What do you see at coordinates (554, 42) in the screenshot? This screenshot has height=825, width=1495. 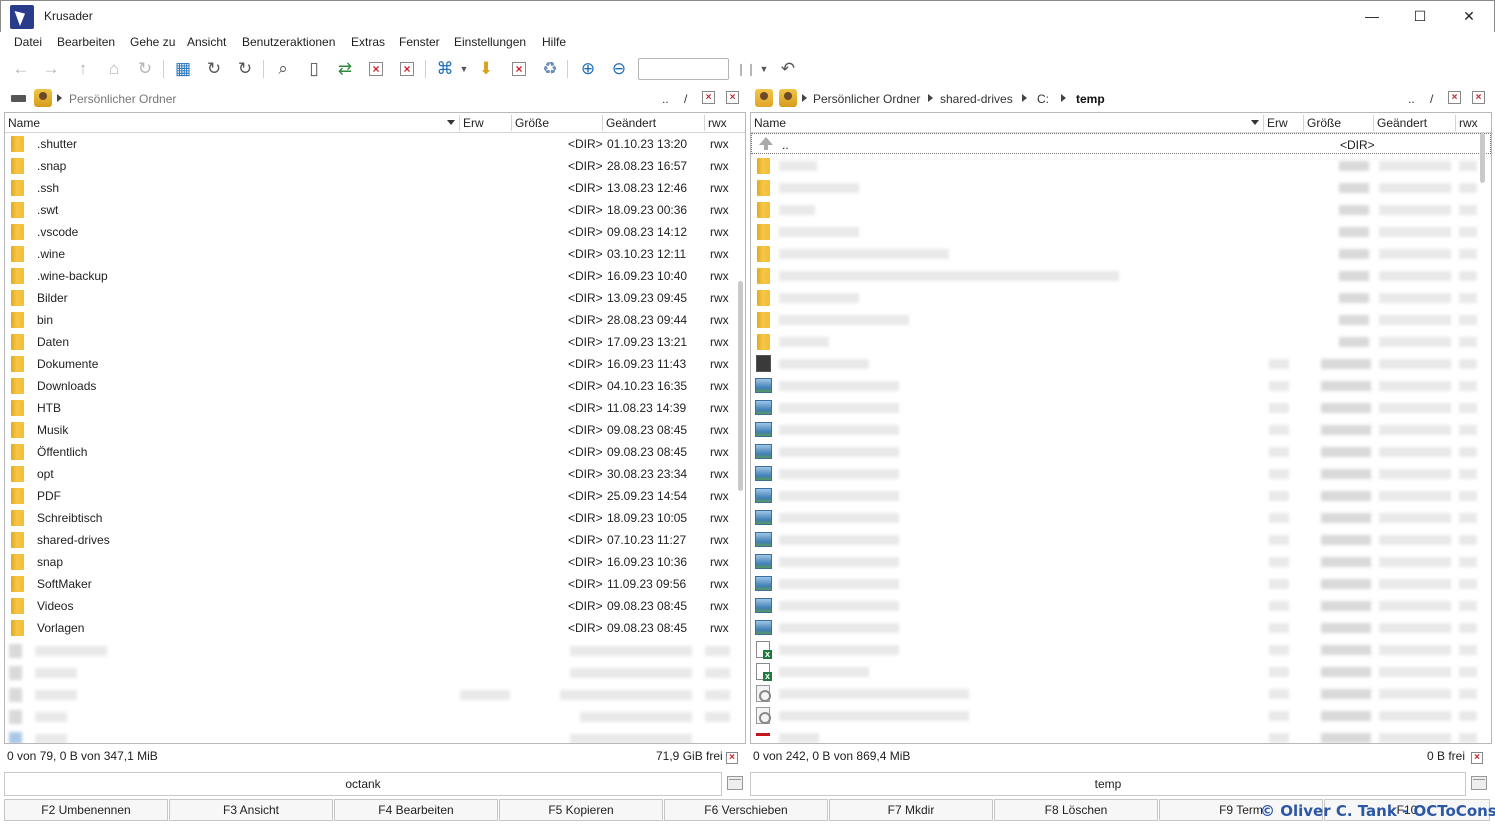 I see `menu-hilfe: Hilfe` at bounding box center [554, 42].